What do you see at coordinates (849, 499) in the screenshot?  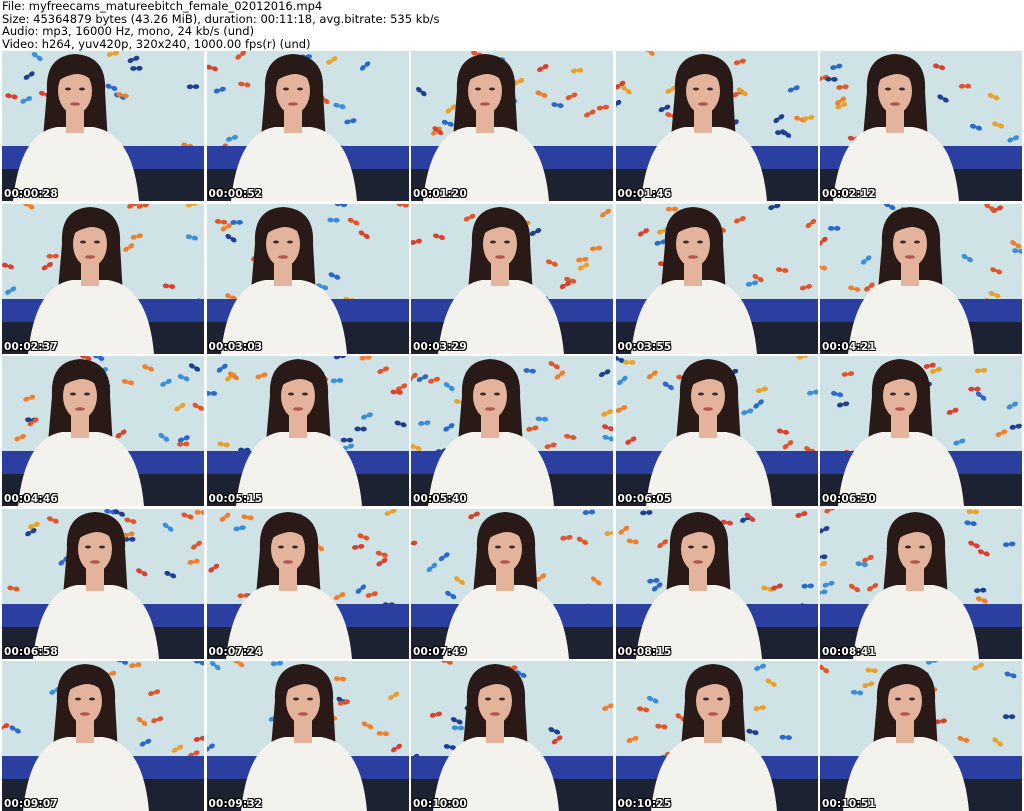 I see `frame-timestamp: 00:06:30` at bounding box center [849, 499].